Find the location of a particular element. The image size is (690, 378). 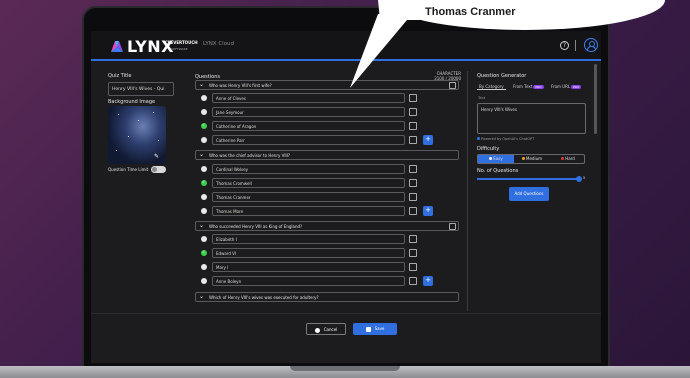

user-avatar-icon is located at coordinates (591, 45).